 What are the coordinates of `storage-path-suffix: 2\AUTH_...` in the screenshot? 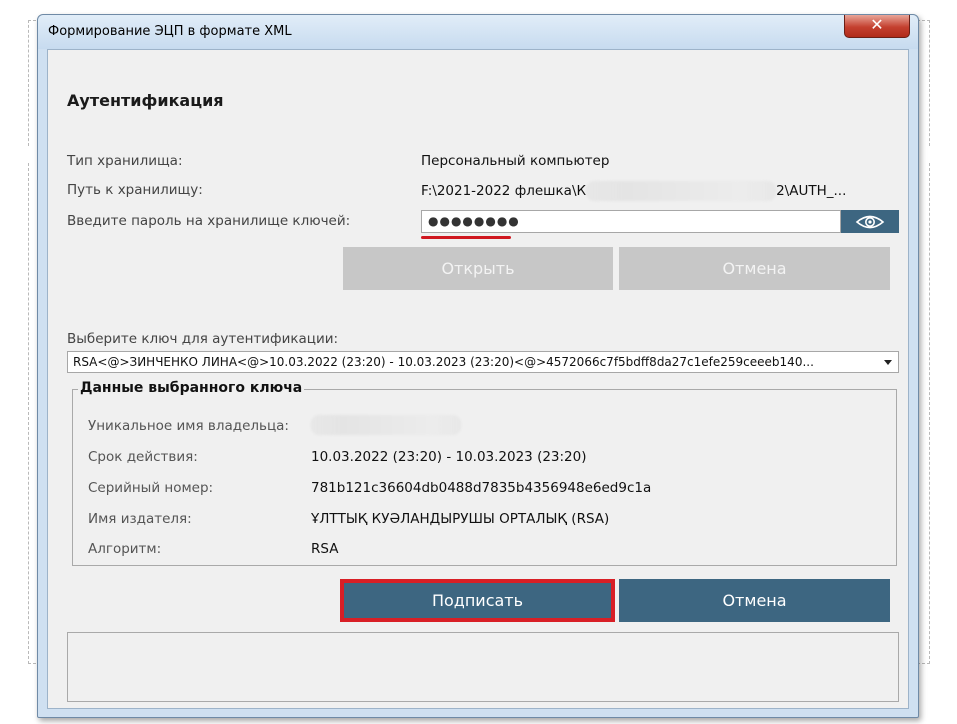 It's located at (811, 191).